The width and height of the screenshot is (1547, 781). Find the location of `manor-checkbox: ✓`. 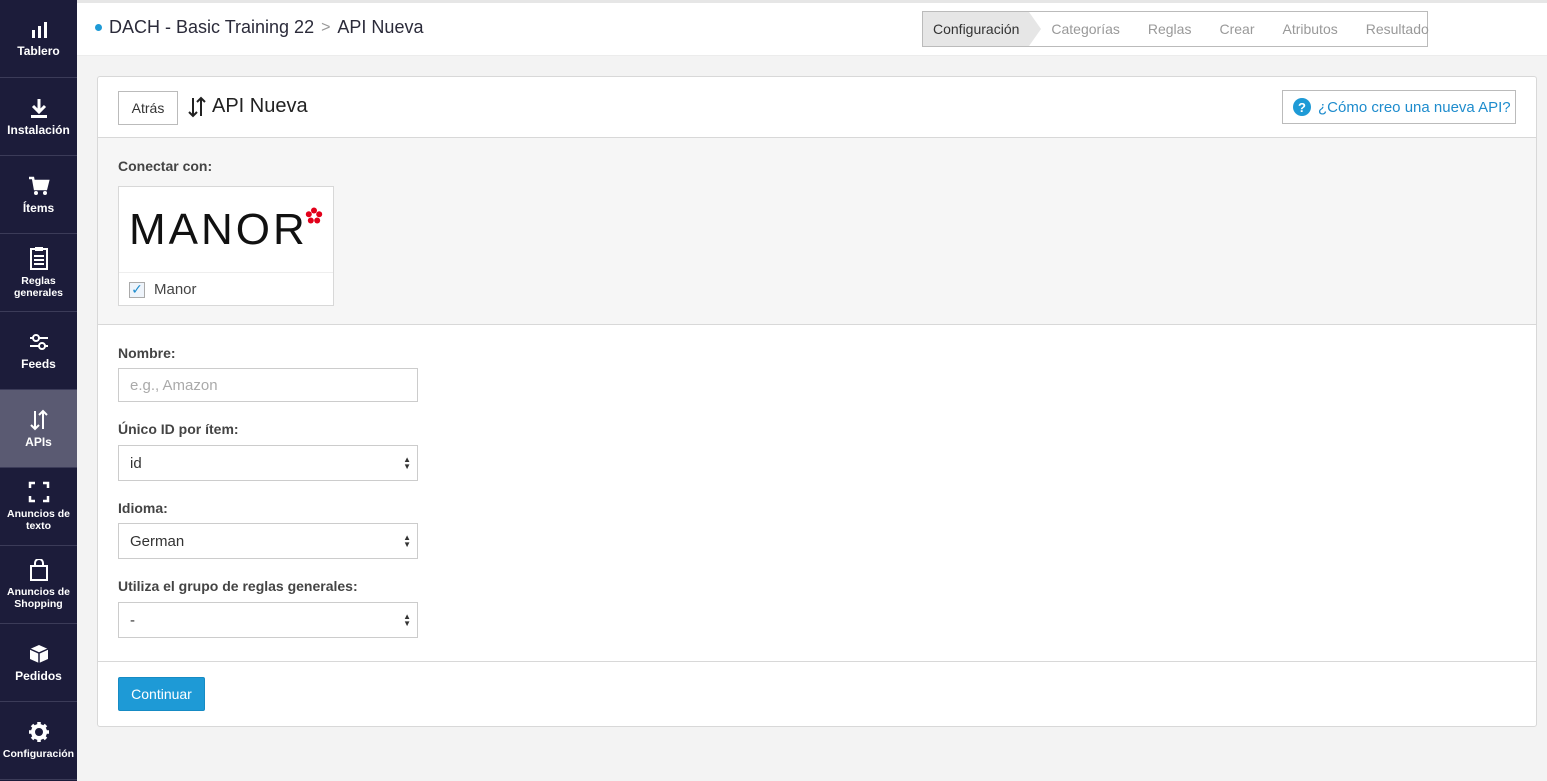

manor-checkbox: ✓ is located at coordinates (137, 289).